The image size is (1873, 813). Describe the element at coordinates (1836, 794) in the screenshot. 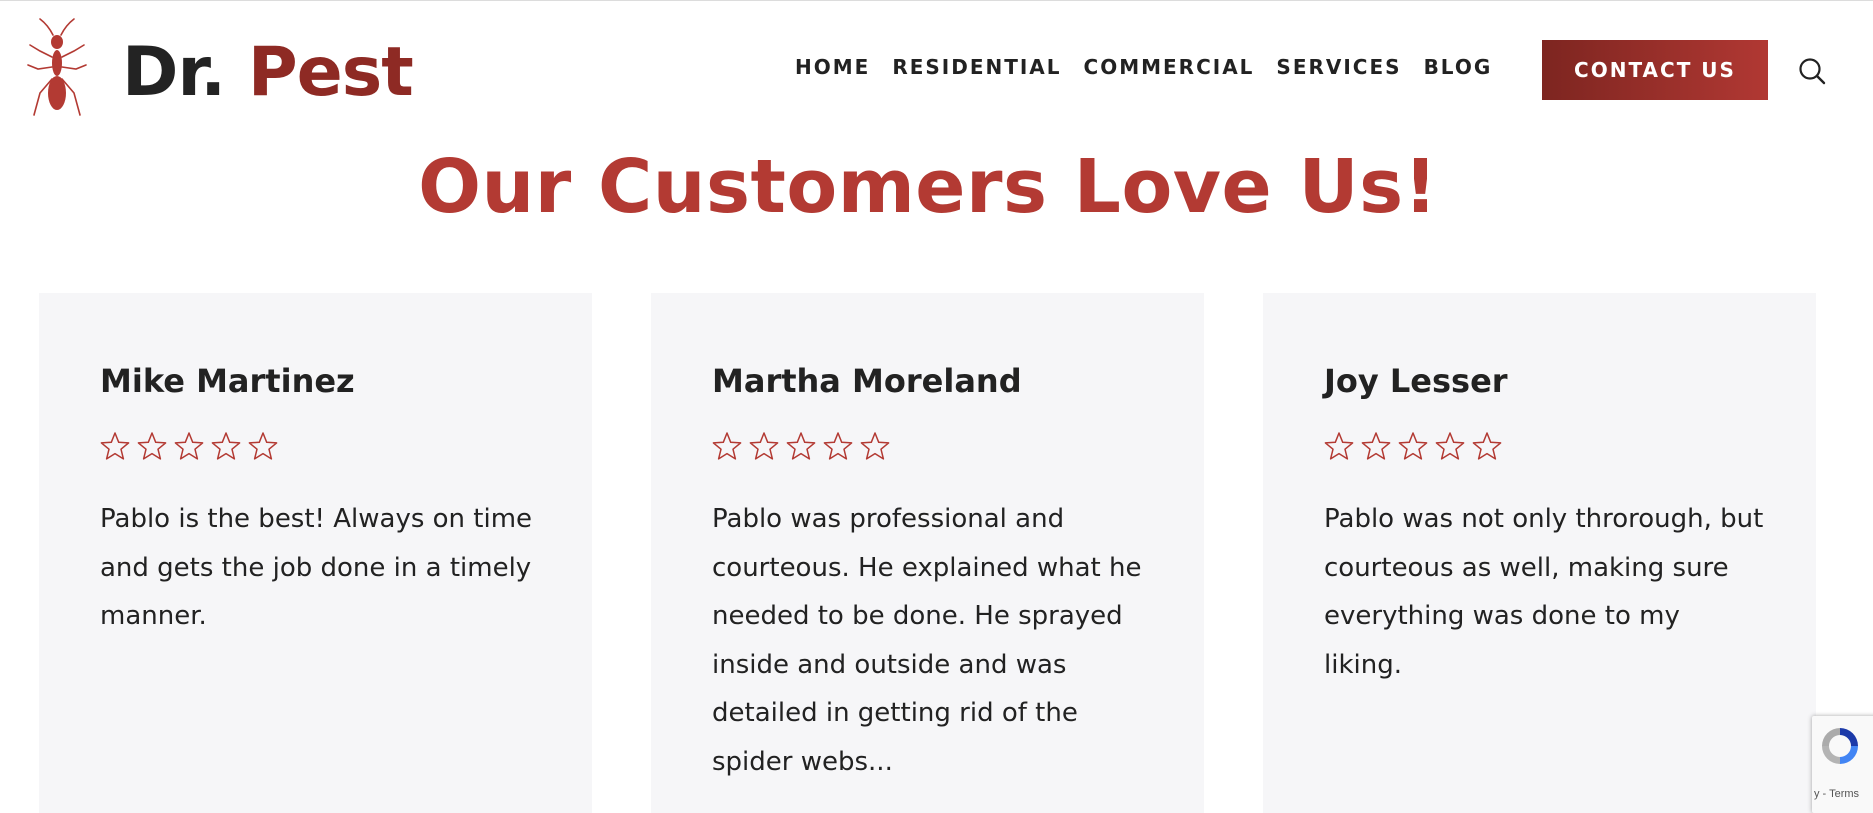

I see `recaptcha-terms-link: y - Terms` at that location.